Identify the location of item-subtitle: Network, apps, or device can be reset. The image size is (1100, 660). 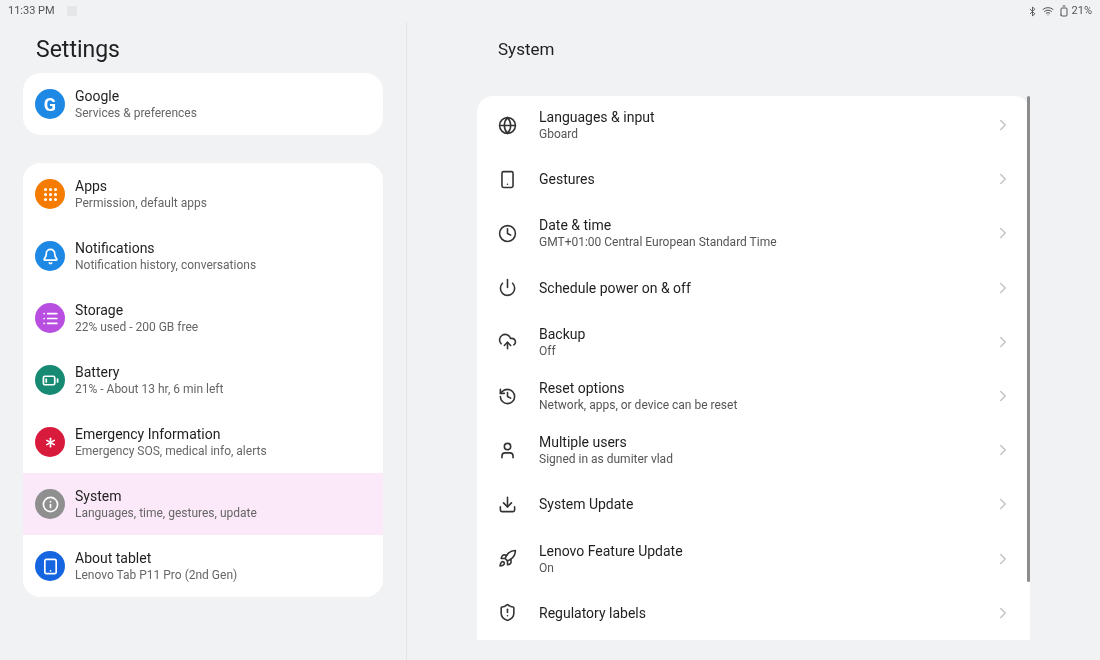
(639, 405).